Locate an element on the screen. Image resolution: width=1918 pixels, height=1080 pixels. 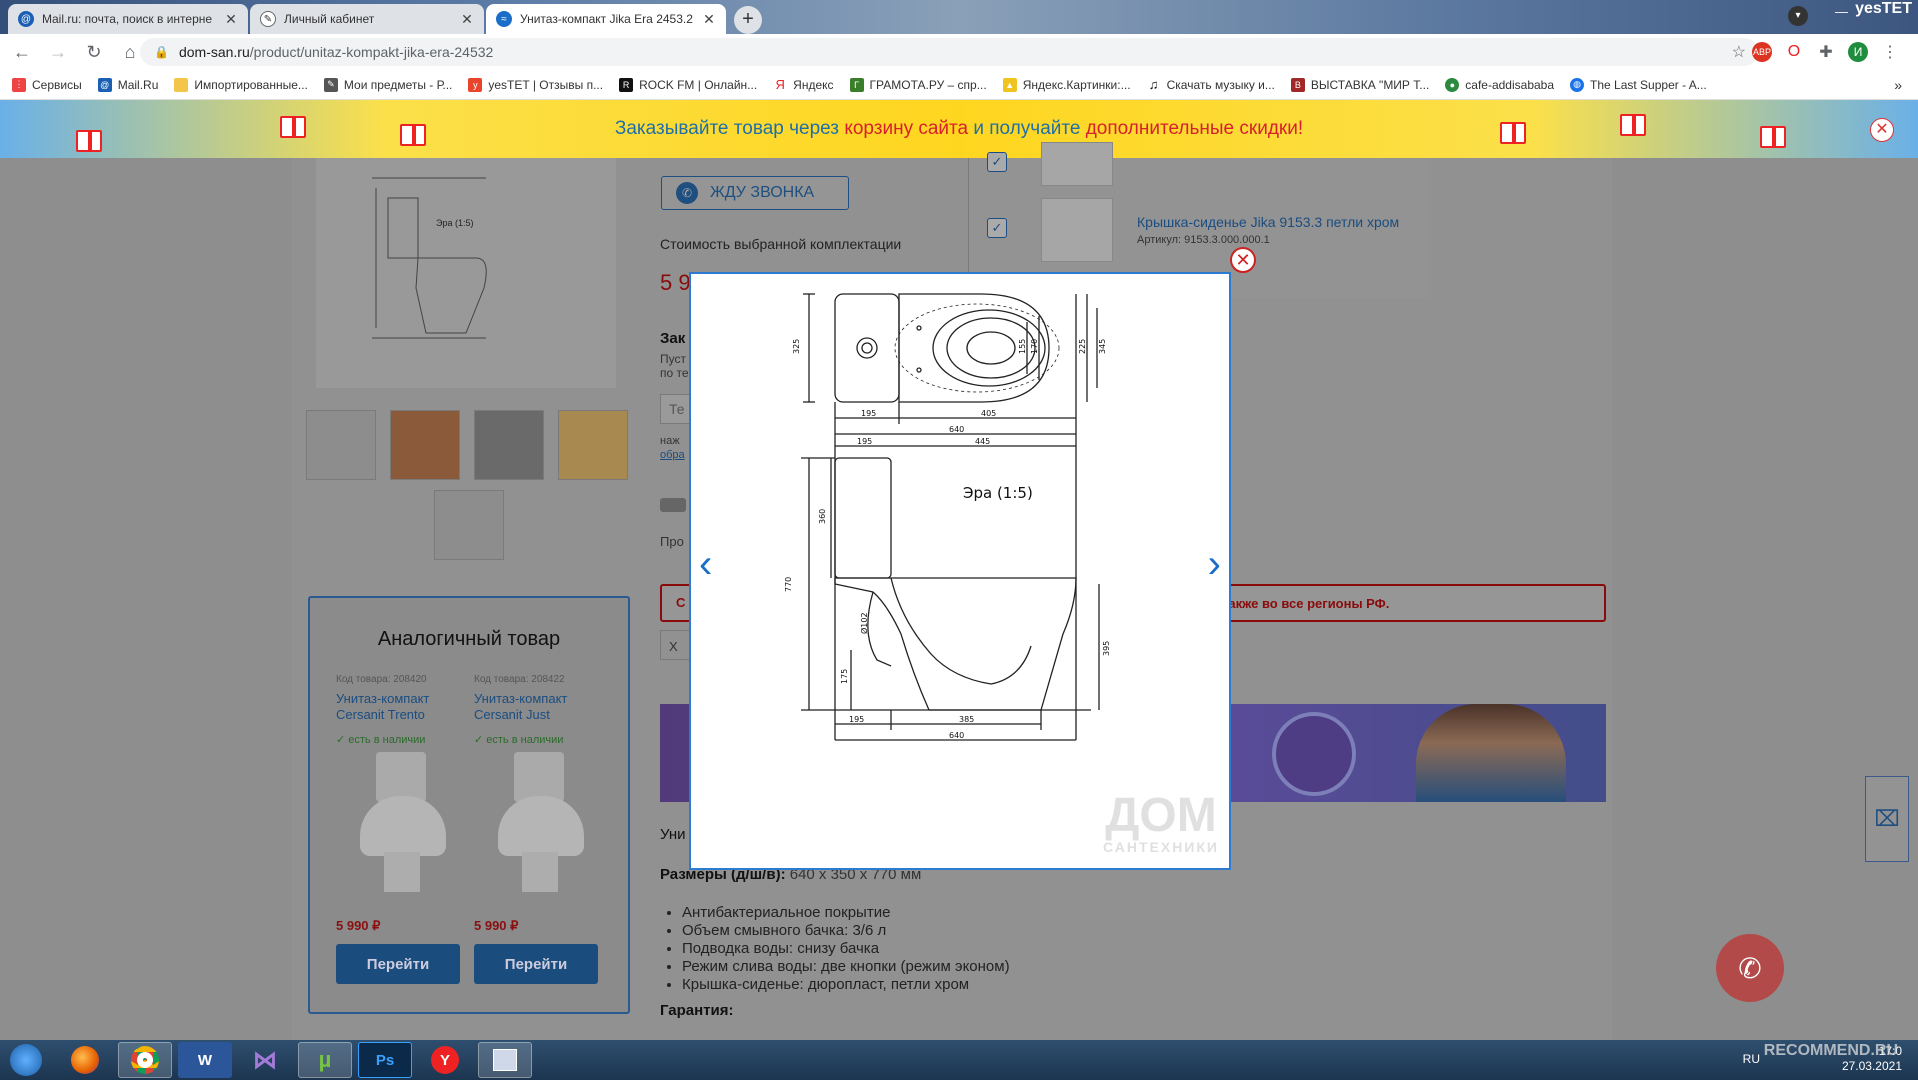
product-title-partial: Уни is located at coordinates (673, 834).